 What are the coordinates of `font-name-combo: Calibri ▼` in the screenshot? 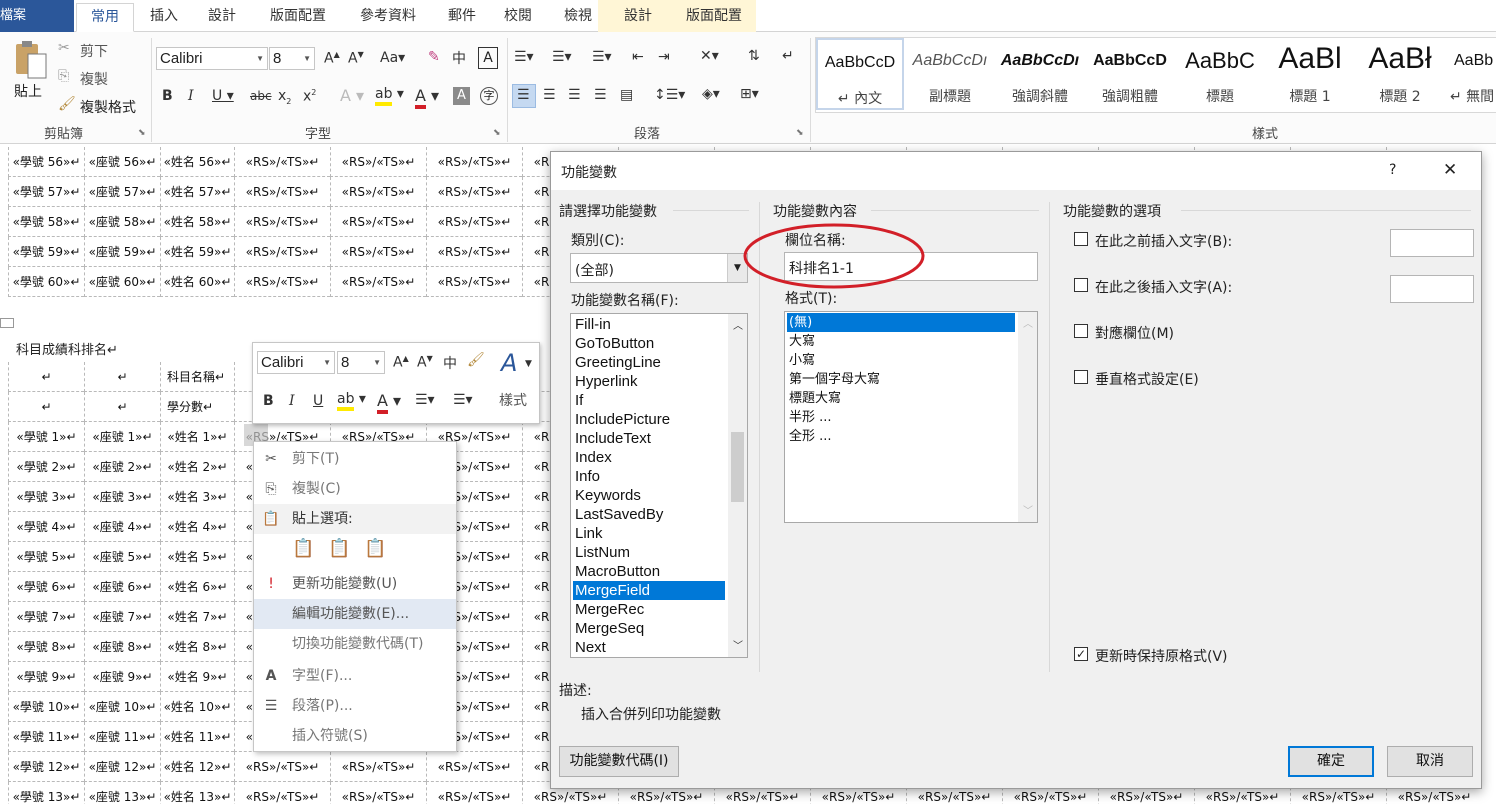 It's located at (212, 58).